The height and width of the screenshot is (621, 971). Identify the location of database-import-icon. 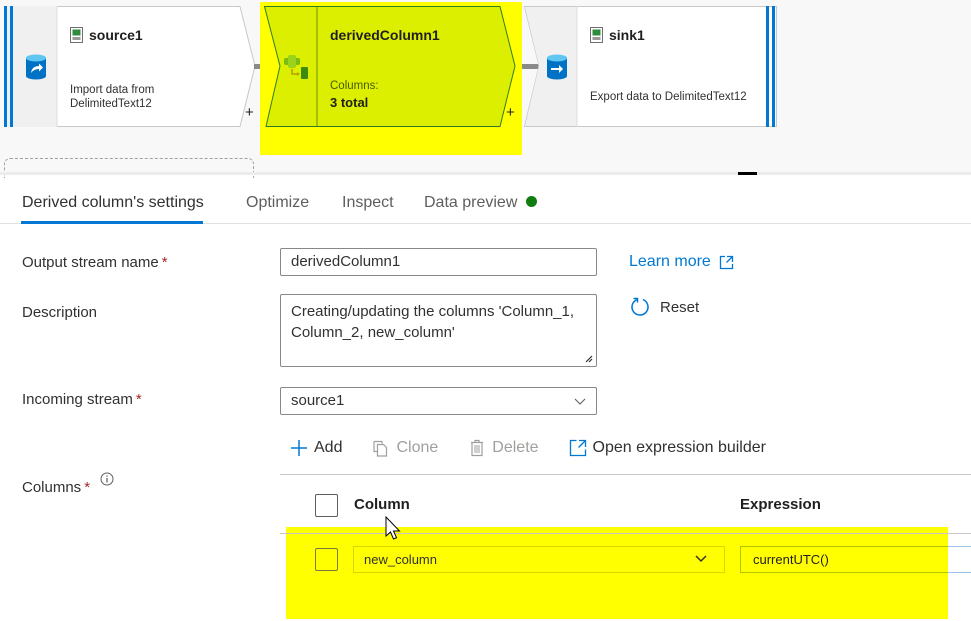
(35, 66).